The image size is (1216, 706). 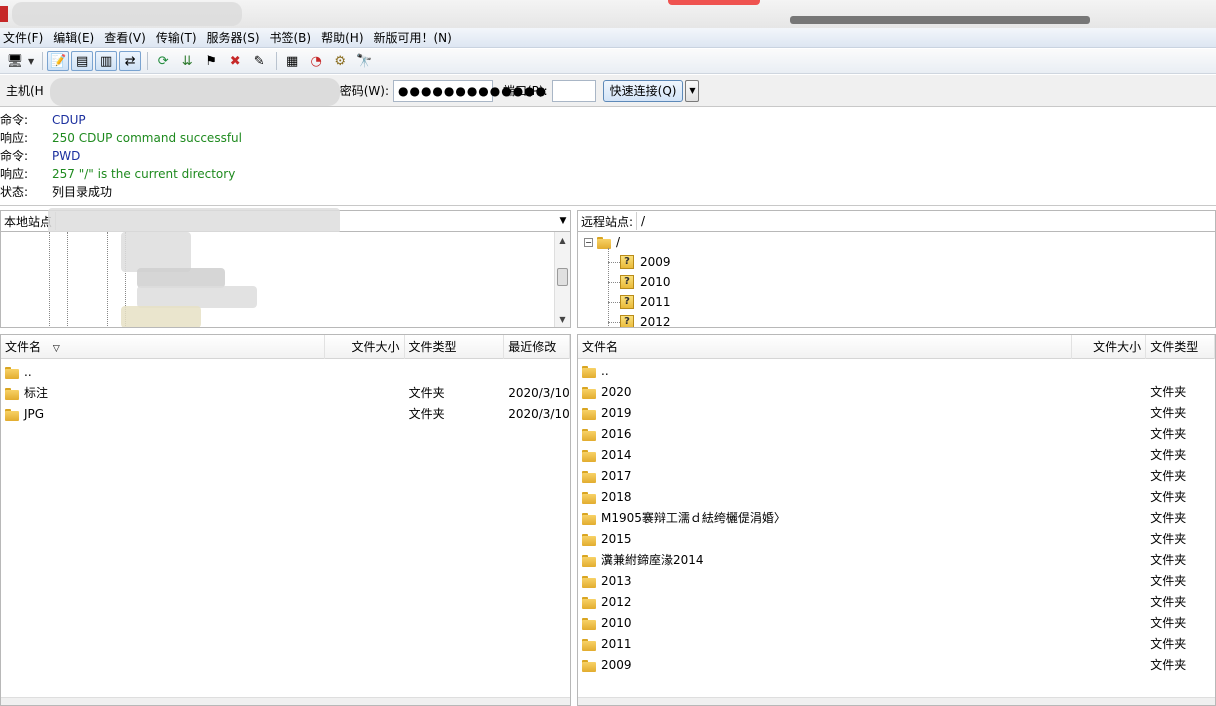 I want to click on collapse-icon: −, so click(x=588, y=242).